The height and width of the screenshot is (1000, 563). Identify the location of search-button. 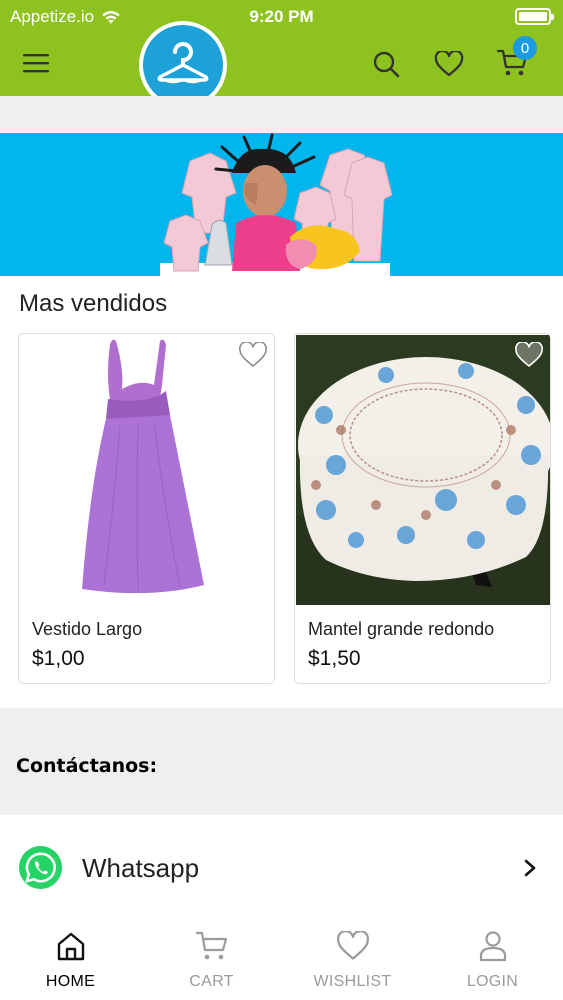
(386, 64).